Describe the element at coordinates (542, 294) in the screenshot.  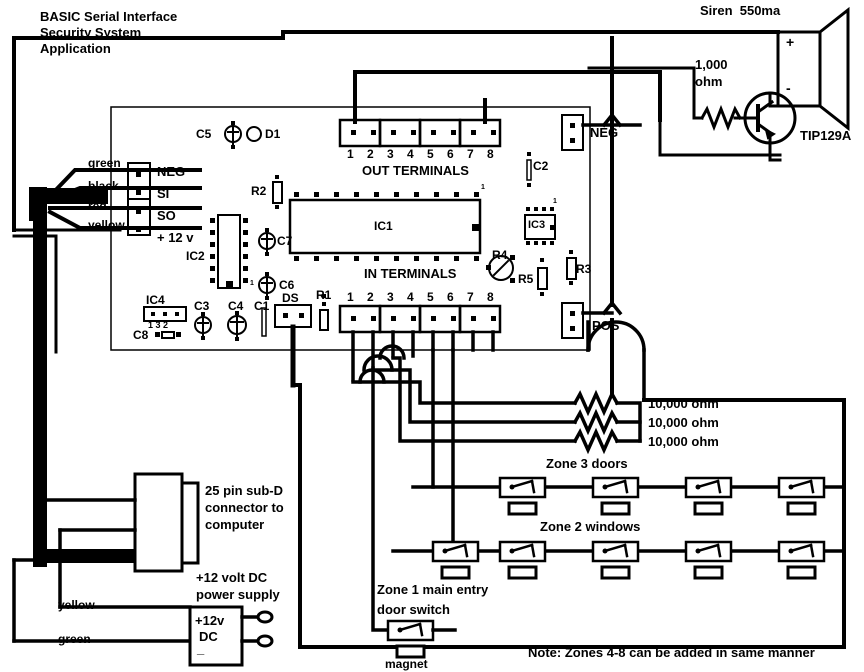
I see `r5-pad-bottom` at that location.